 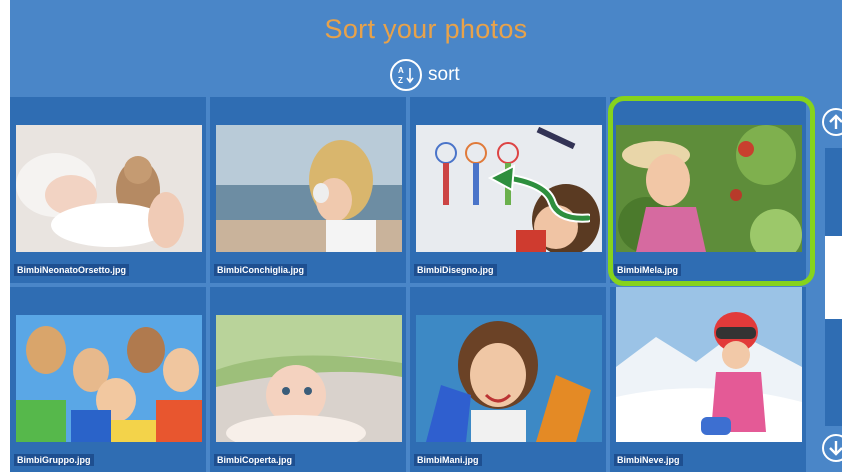 I want to click on photo-filename: BimbiNeve.jpg, so click(x=648, y=460).